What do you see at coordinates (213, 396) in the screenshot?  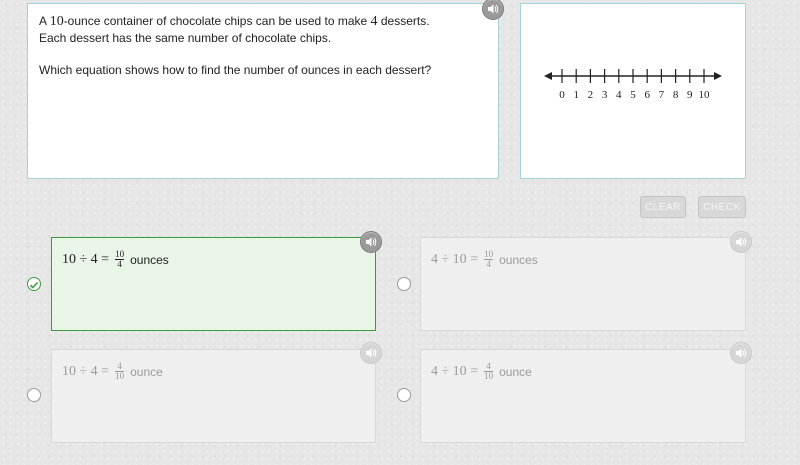 I see `choice-c: 10 ÷ 4 = 4 10 ounce` at bounding box center [213, 396].